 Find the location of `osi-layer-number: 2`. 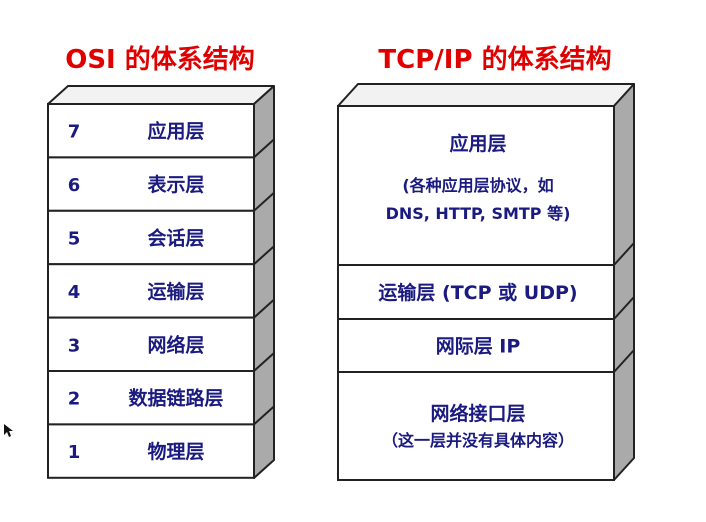

osi-layer-number: 2 is located at coordinates (74, 399).